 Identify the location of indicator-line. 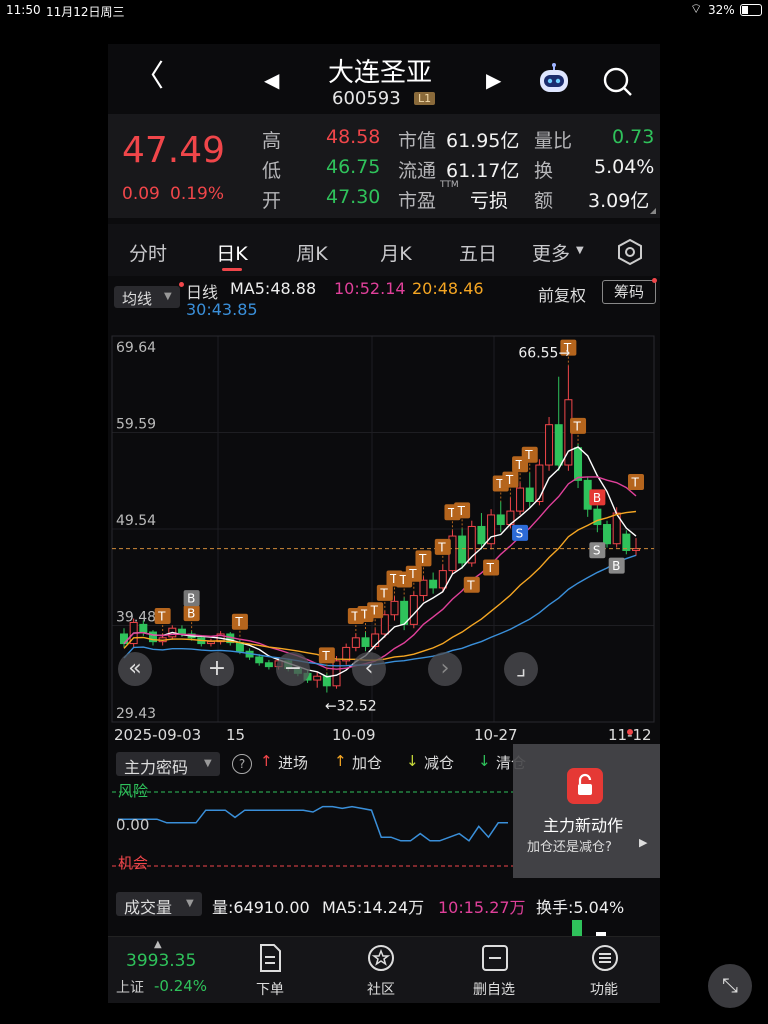
(313, 823).